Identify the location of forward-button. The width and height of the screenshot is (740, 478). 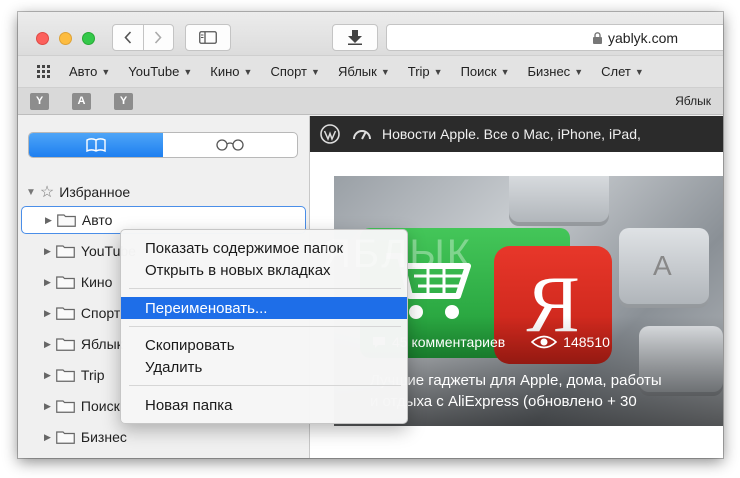
(157, 37).